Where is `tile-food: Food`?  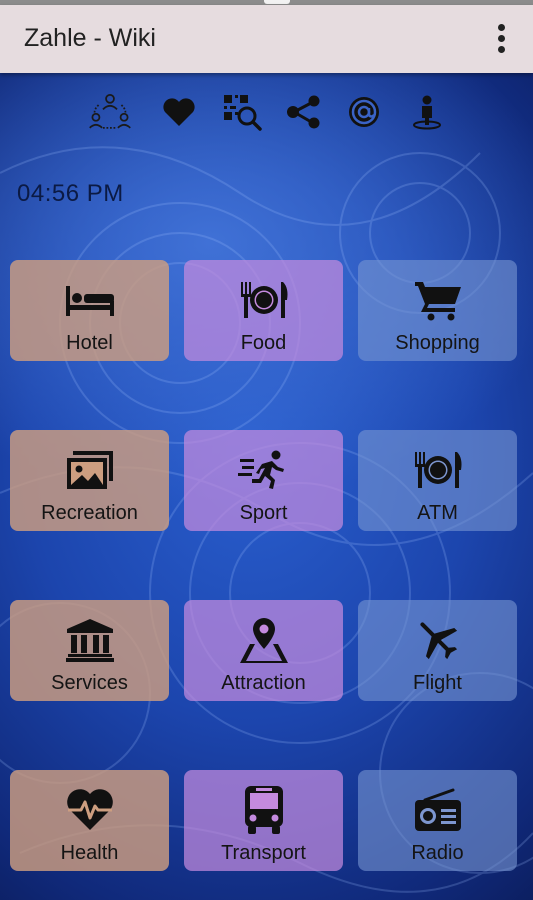 tile-food: Food is located at coordinates (263, 310).